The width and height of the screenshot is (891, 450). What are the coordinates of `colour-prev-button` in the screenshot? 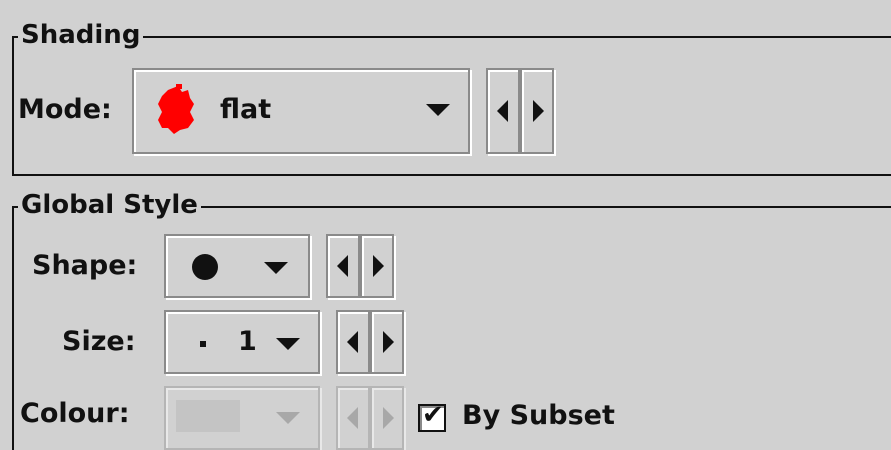 It's located at (353, 418).